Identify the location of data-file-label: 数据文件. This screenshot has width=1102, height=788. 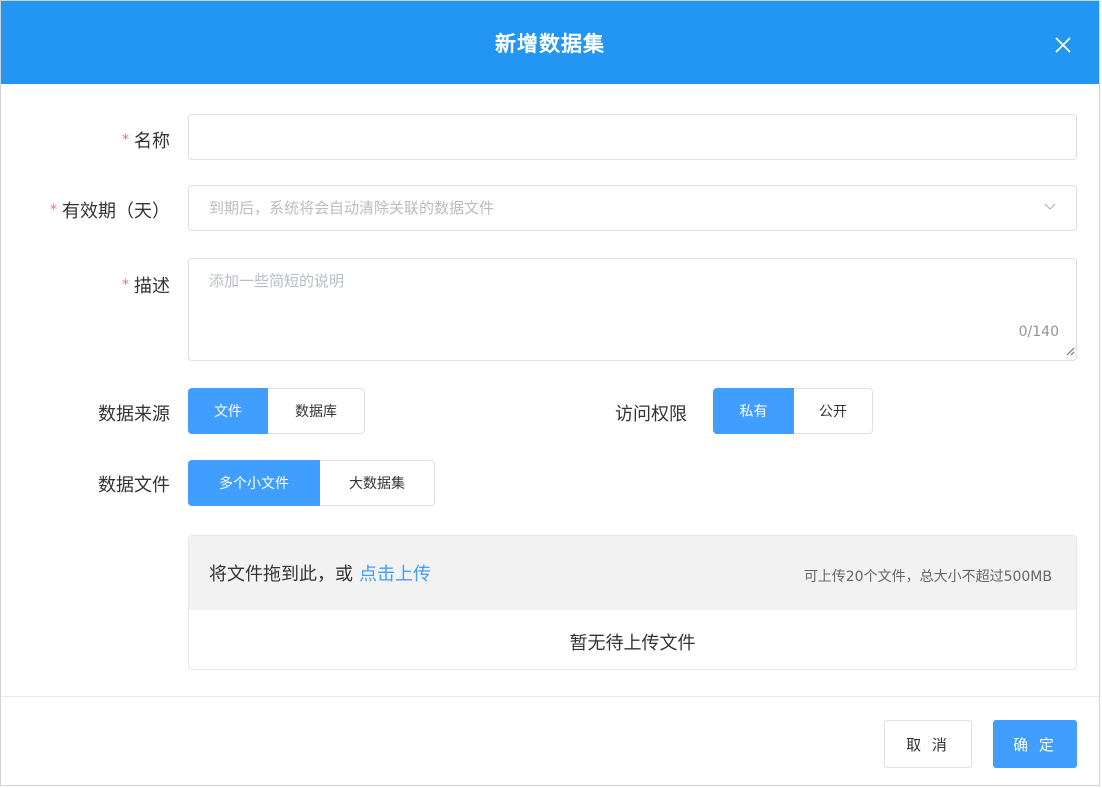
(134, 485).